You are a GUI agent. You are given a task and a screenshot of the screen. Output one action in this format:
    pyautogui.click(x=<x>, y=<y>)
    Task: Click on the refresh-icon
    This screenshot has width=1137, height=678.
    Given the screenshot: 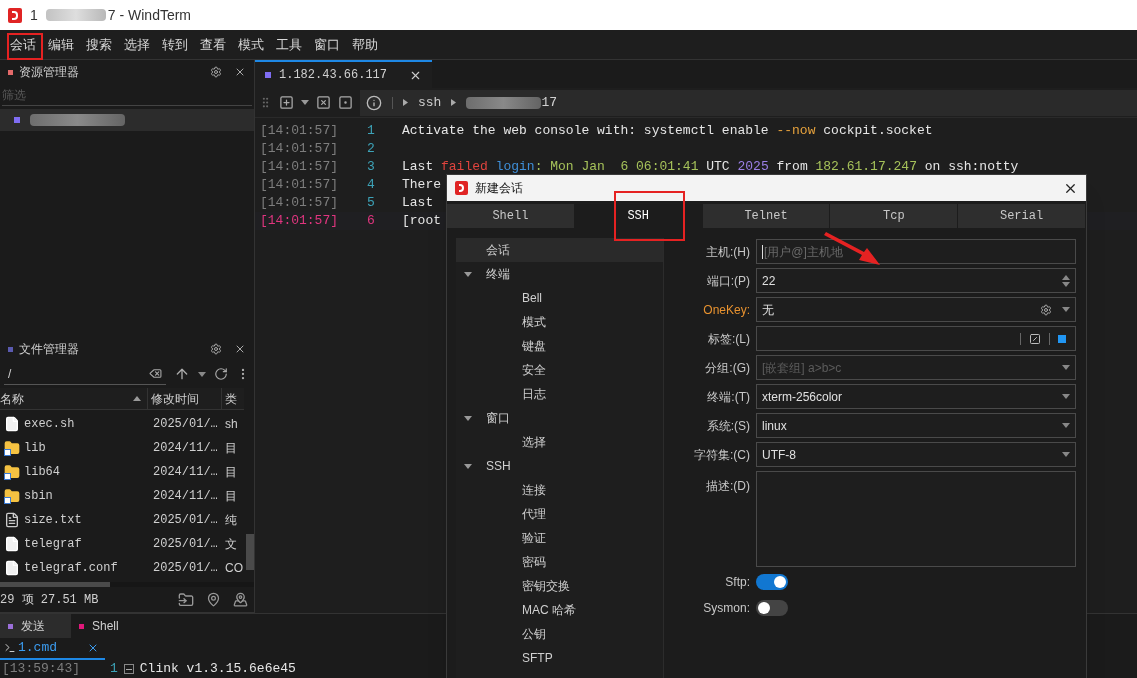 What is the action you would take?
    pyautogui.click(x=221, y=374)
    